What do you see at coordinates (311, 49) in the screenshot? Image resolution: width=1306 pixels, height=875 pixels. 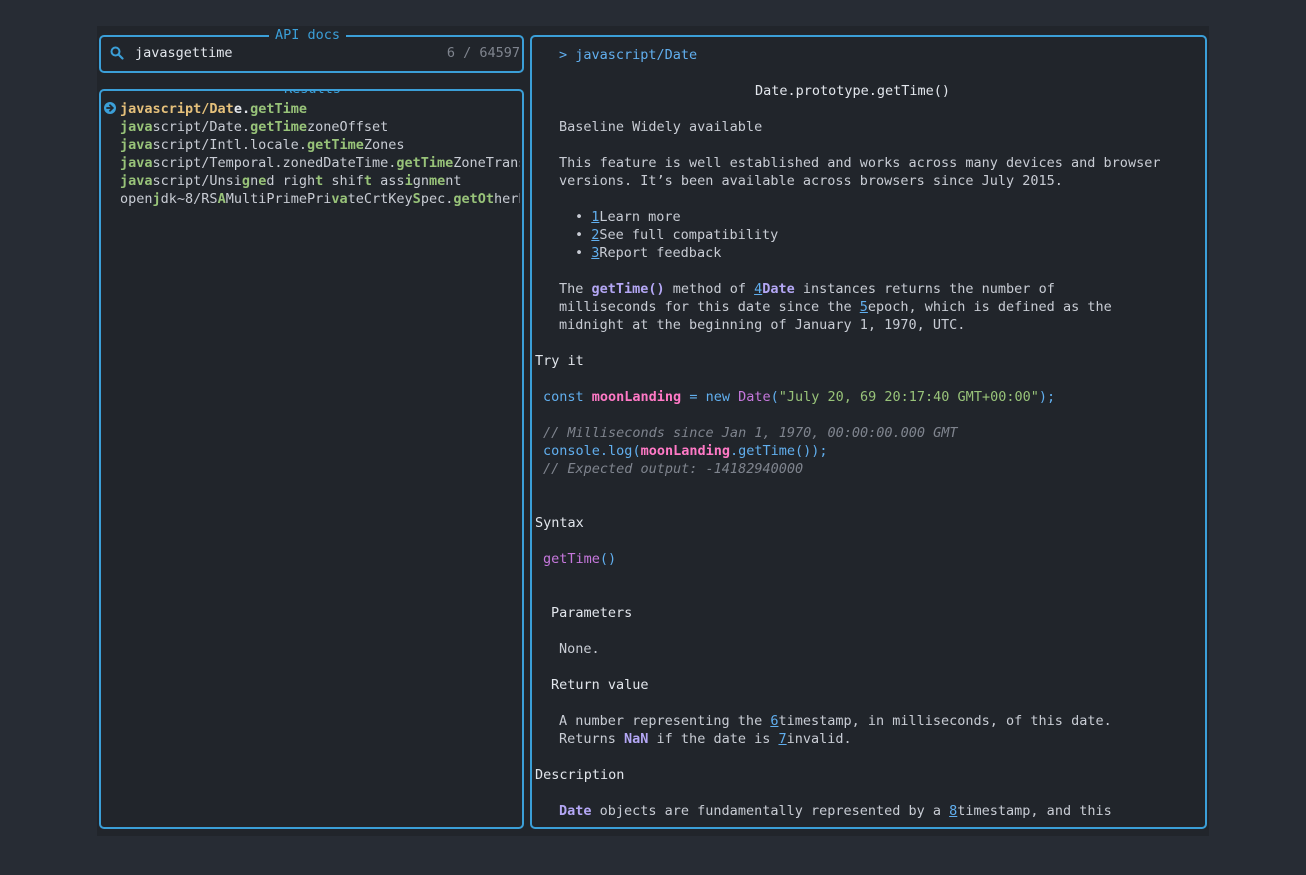 I see `search-panel: API docs javasgettime 6 / 64597` at bounding box center [311, 49].